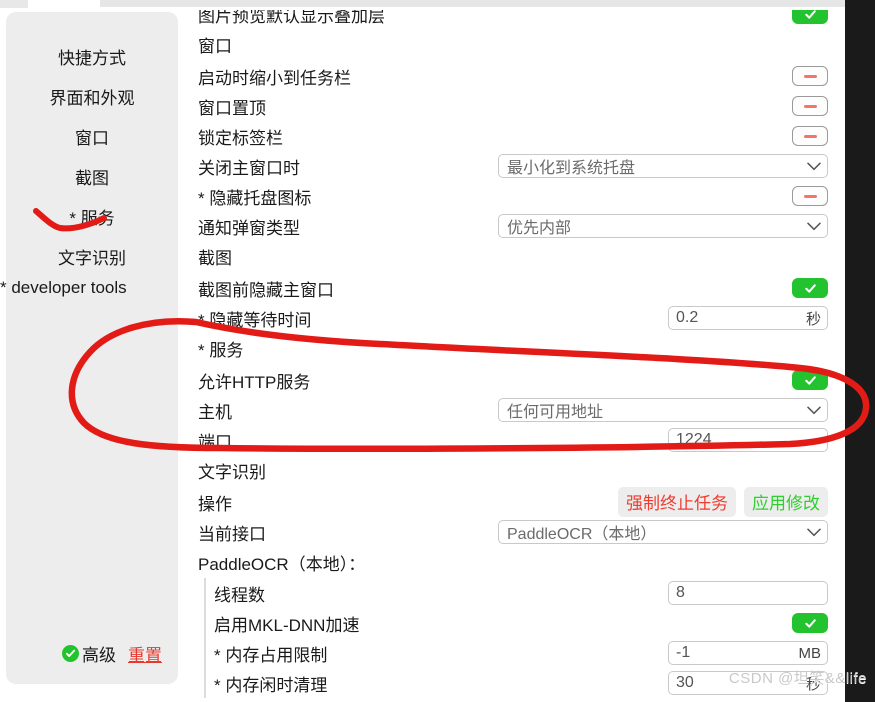 The height and width of the screenshot is (702, 875). I want to click on sidebar-item-label: * developer tools, so click(63, 287).